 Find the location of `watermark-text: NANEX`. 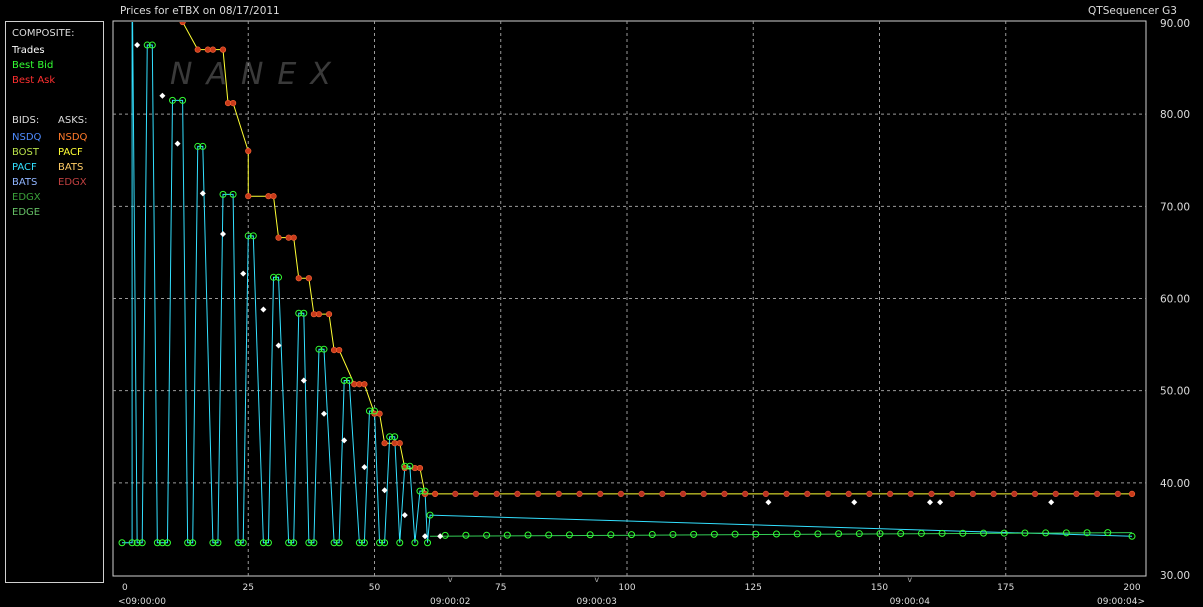

watermark-text: NANEX is located at coordinates (257, 74).